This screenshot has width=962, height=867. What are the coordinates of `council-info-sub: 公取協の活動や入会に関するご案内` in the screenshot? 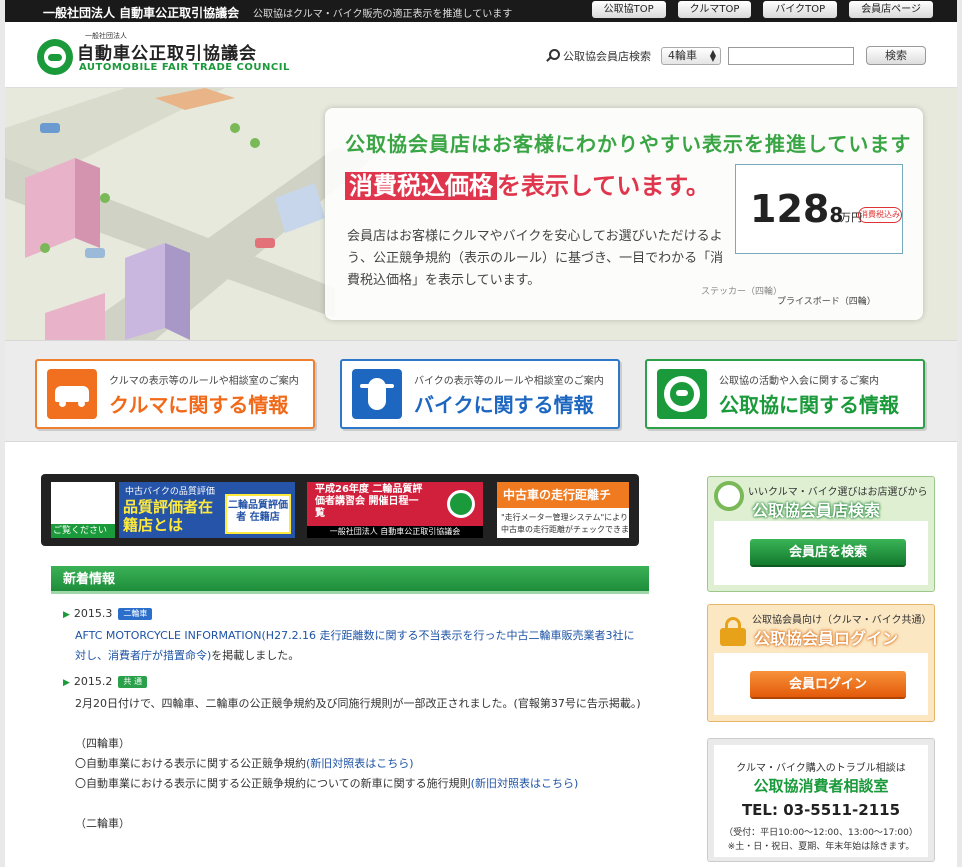 It's located at (799, 381).